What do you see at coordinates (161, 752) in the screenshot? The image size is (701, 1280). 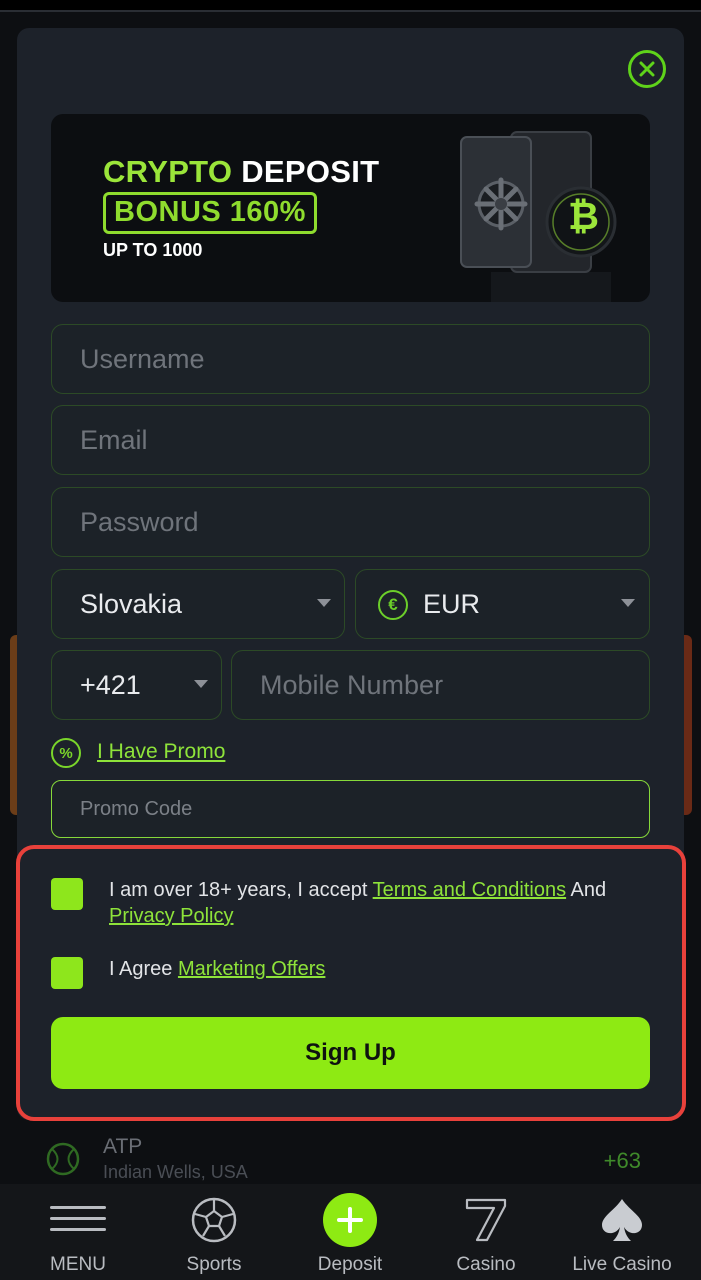 I see `promo-link: I Have Promo` at bounding box center [161, 752].